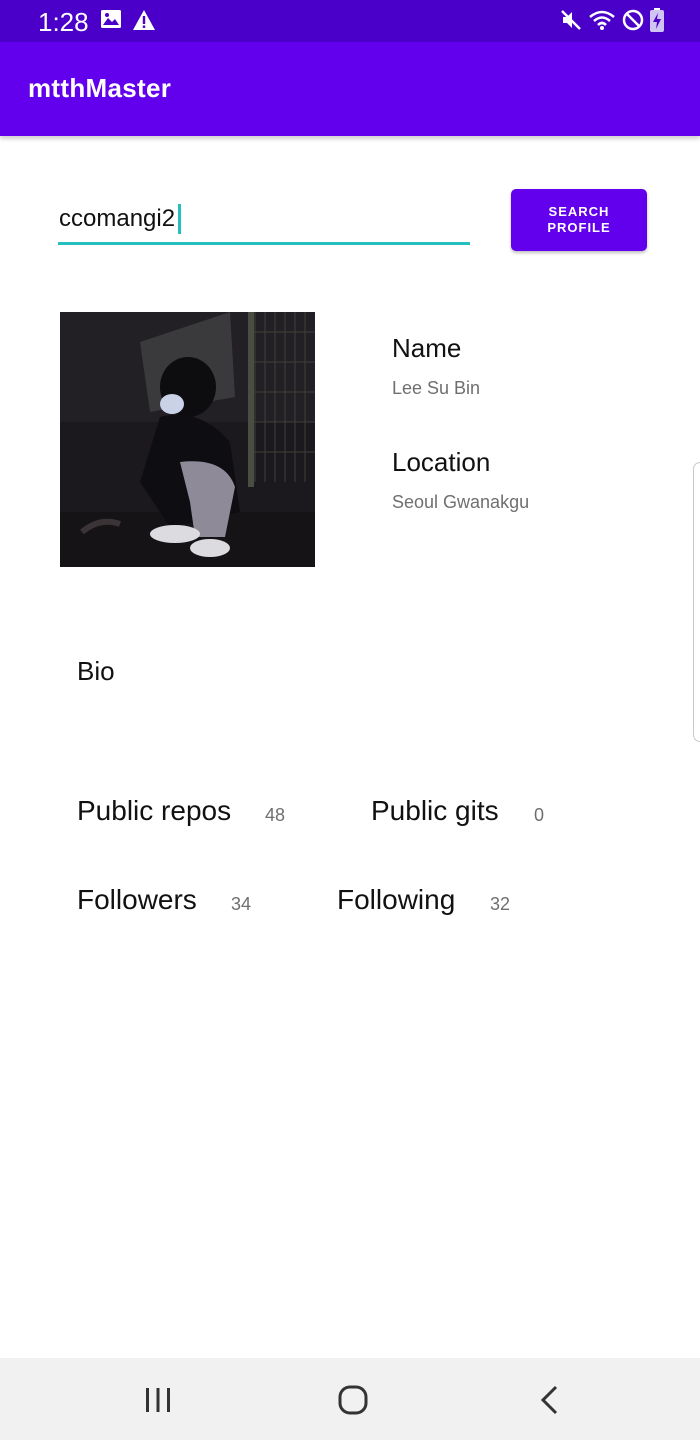 Image resolution: width=700 pixels, height=1440 pixels. I want to click on following-label: Following, so click(396, 899).